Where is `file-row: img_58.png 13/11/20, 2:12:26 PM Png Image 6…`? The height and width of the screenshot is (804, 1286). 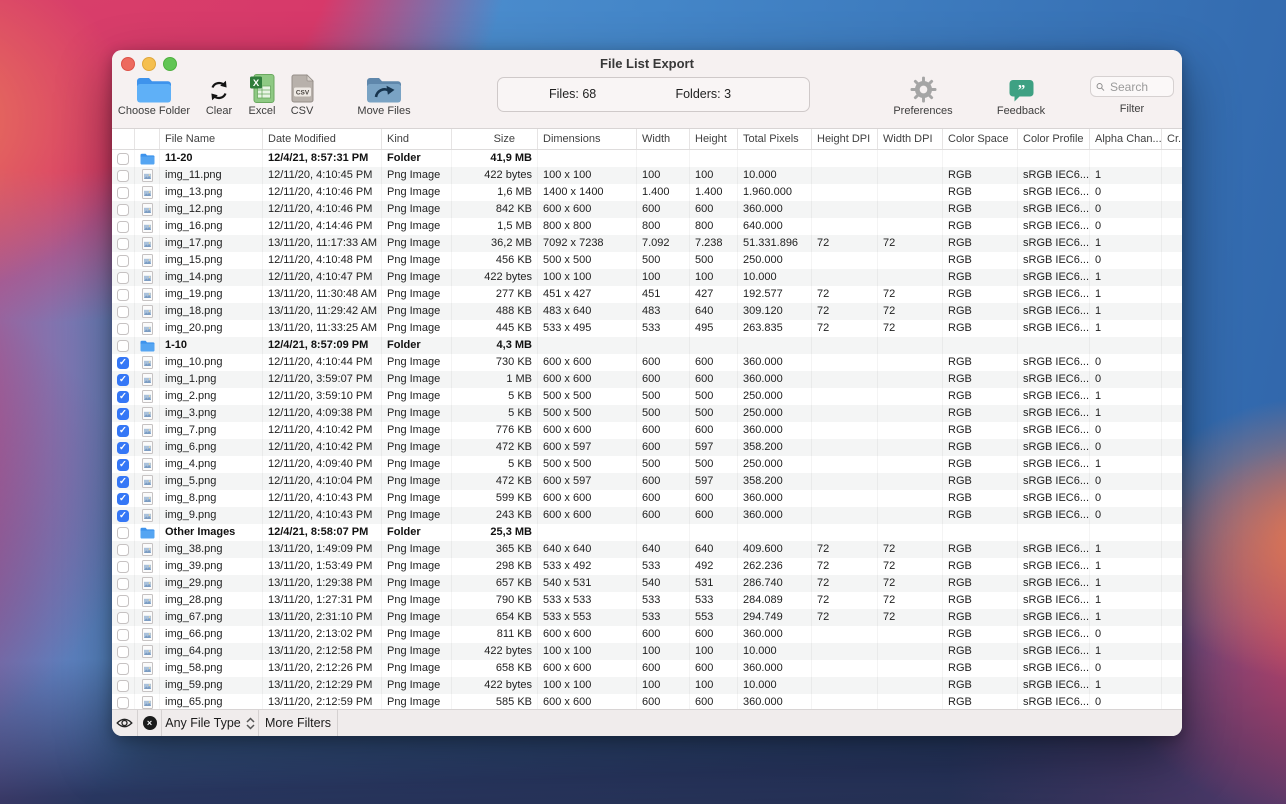
file-row: img_58.png 13/11/20, 2:12:26 PM Png Image 6… is located at coordinates (647, 668).